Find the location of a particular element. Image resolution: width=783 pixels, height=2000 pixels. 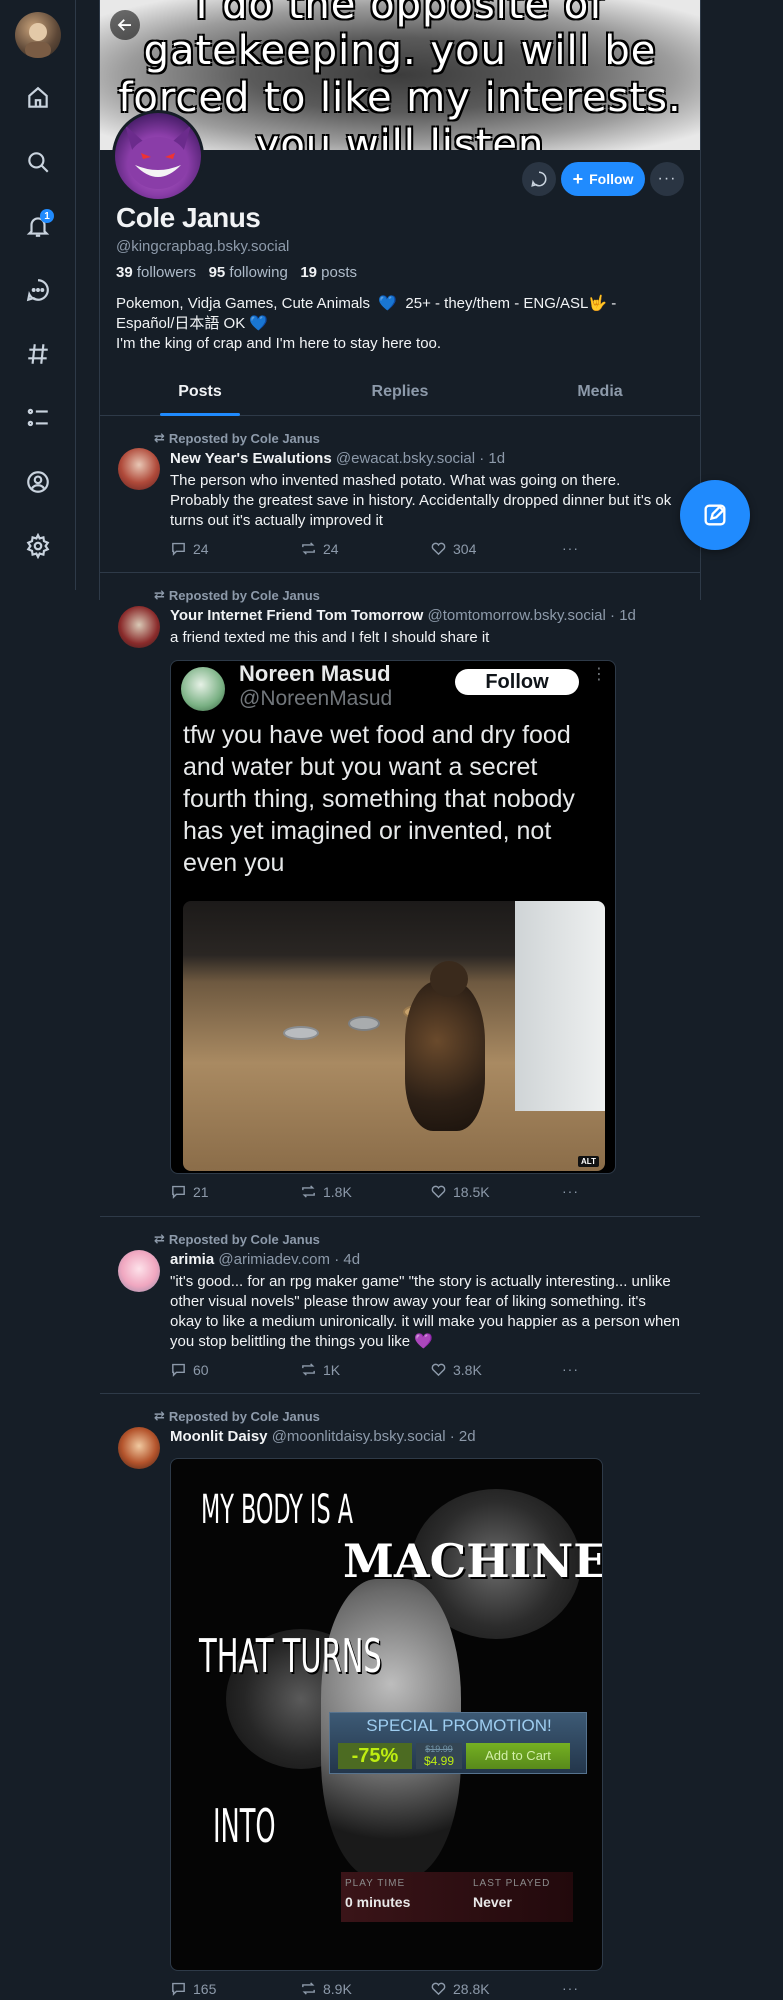

playtime-value: 0 minutes is located at coordinates (378, 1902).